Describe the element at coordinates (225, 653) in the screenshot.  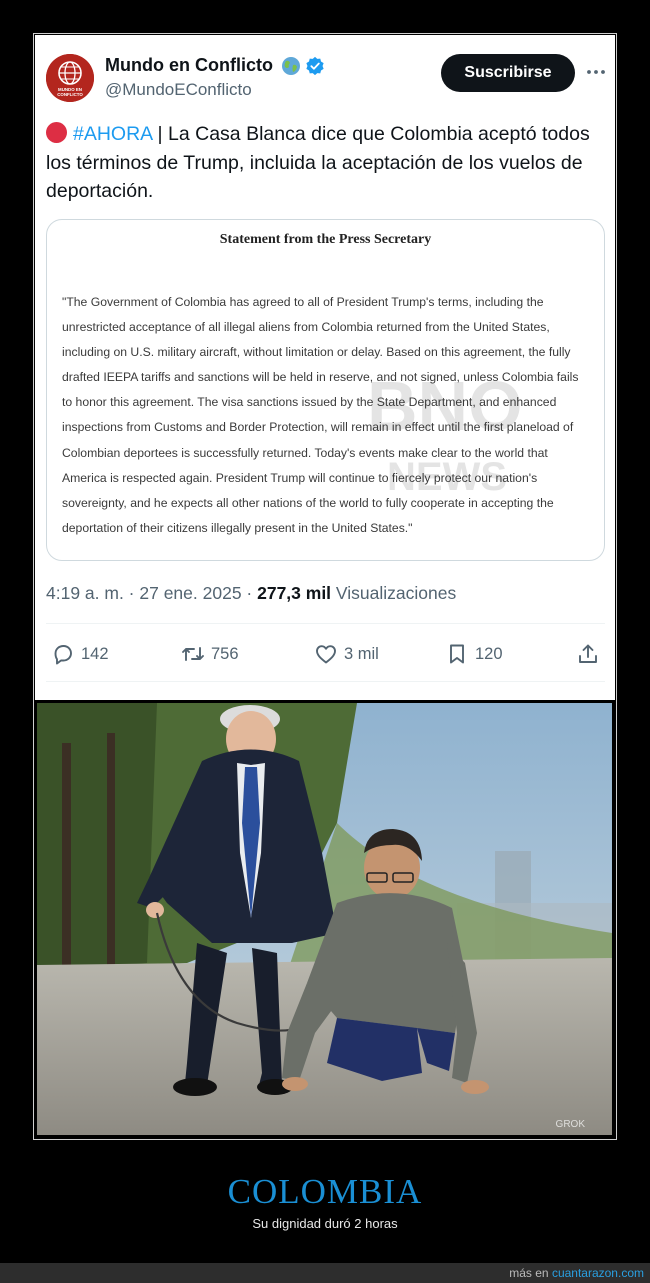
I see `repost-count: 756` at that location.